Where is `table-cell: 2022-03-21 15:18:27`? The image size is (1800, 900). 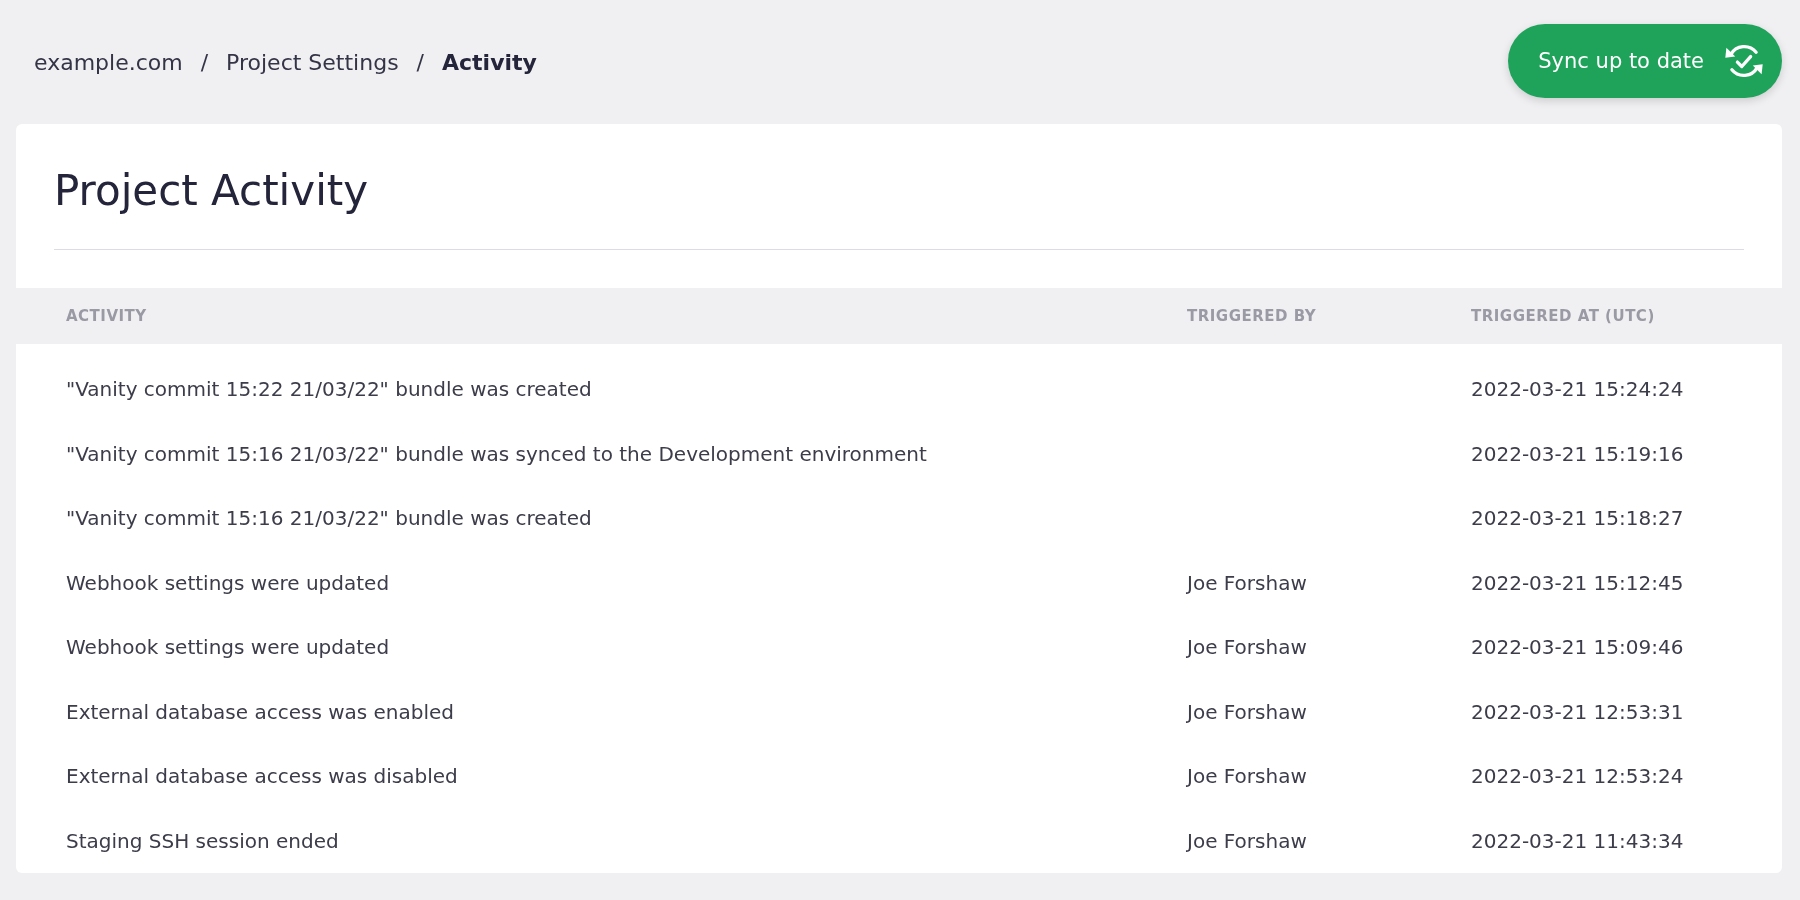 table-cell: 2022-03-21 15:18:27 is located at coordinates (1577, 518).